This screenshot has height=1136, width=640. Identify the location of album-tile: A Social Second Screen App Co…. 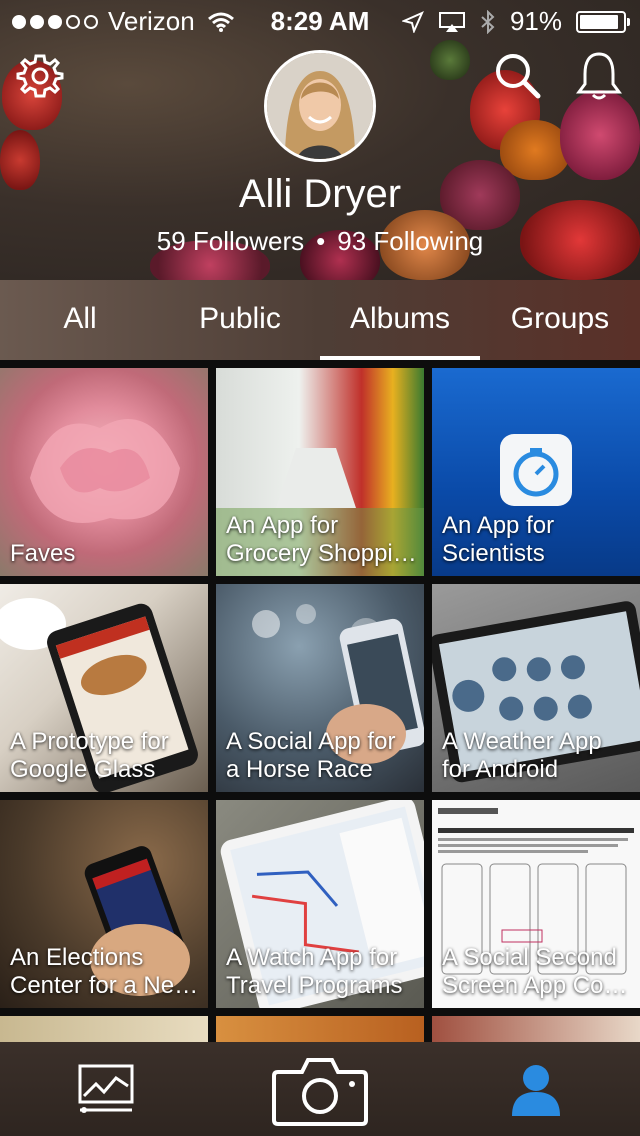
(536, 904).